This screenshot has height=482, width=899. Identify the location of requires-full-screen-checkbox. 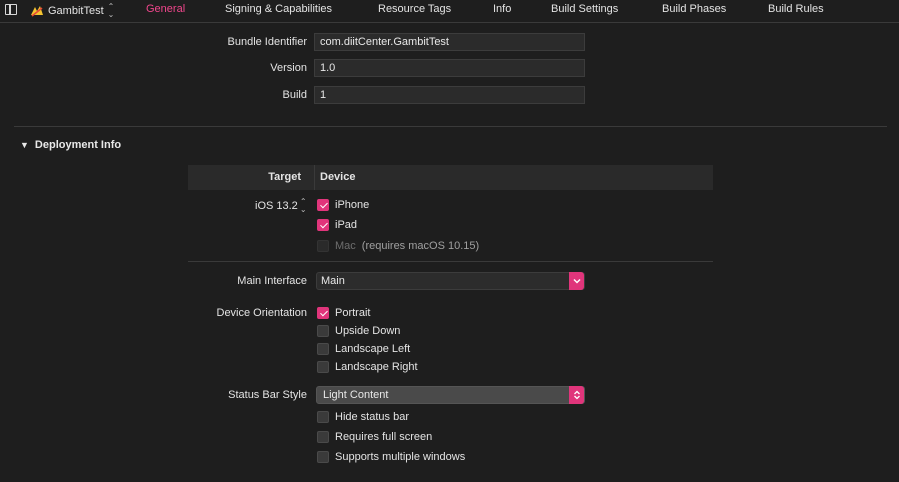
(323, 437).